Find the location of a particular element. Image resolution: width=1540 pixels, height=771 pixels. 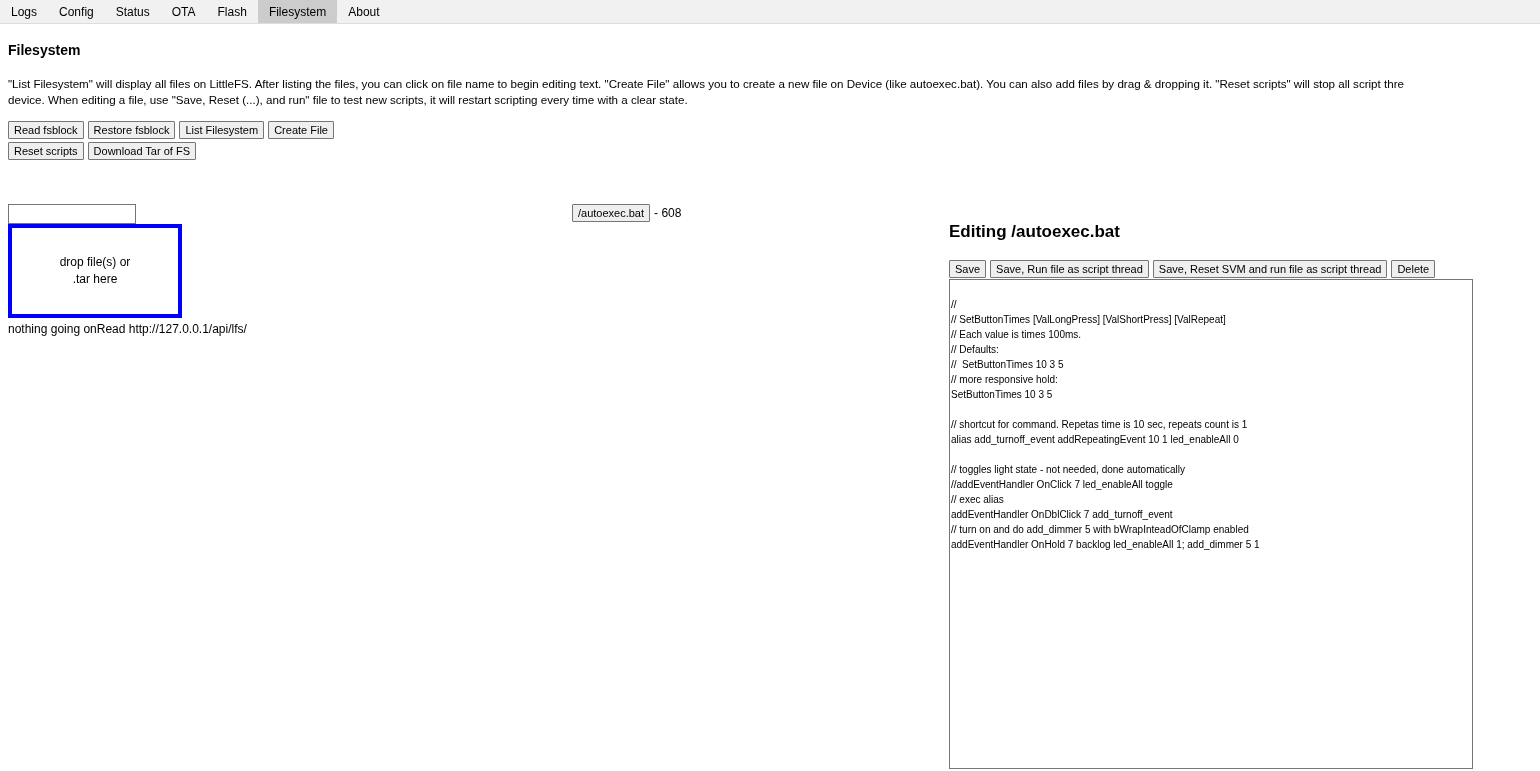

action-button: Create File is located at coordinates (301, 130).